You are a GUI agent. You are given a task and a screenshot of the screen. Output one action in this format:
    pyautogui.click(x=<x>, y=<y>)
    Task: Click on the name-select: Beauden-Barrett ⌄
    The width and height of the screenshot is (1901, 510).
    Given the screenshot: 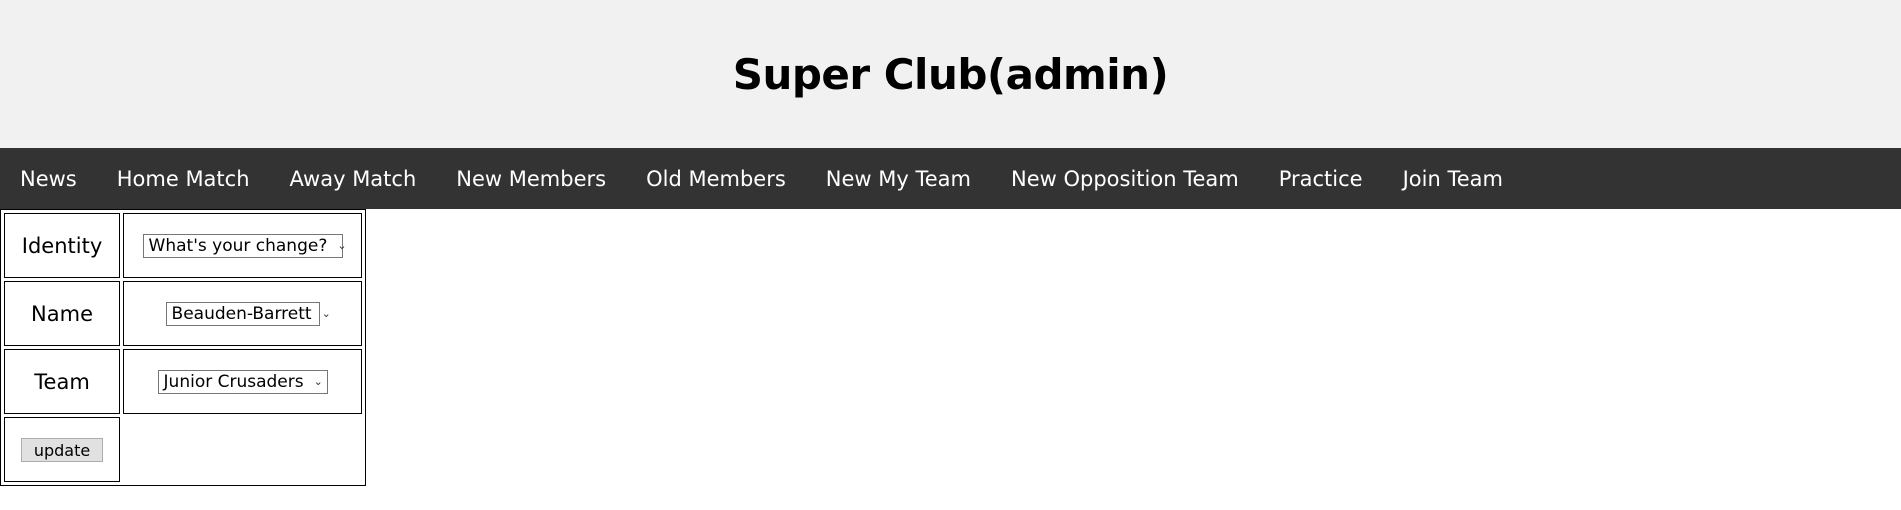 What is the action you would take?
    pyautogui.click(x=248, y=313)
    